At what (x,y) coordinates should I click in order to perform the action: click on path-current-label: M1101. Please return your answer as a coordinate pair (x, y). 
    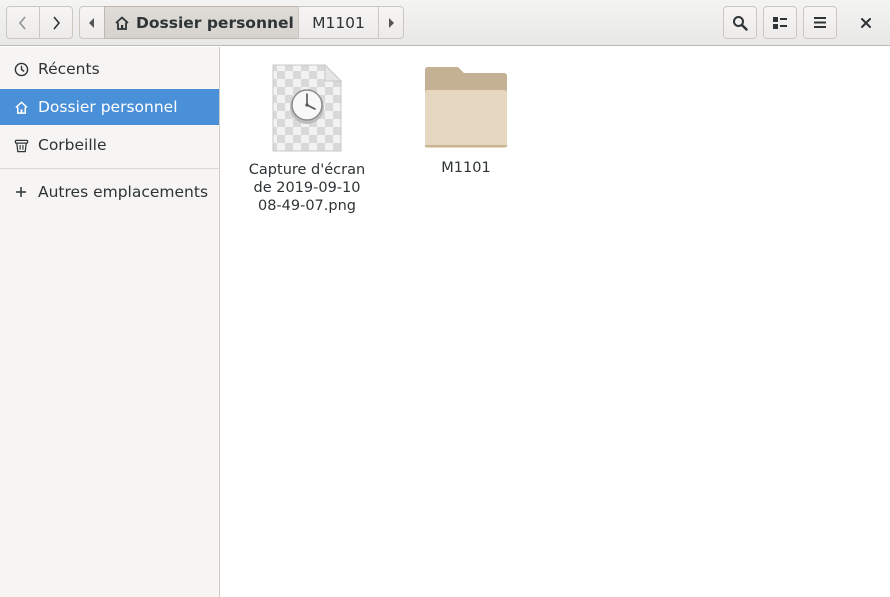
    Looking at the image, I should click on (338, 22).